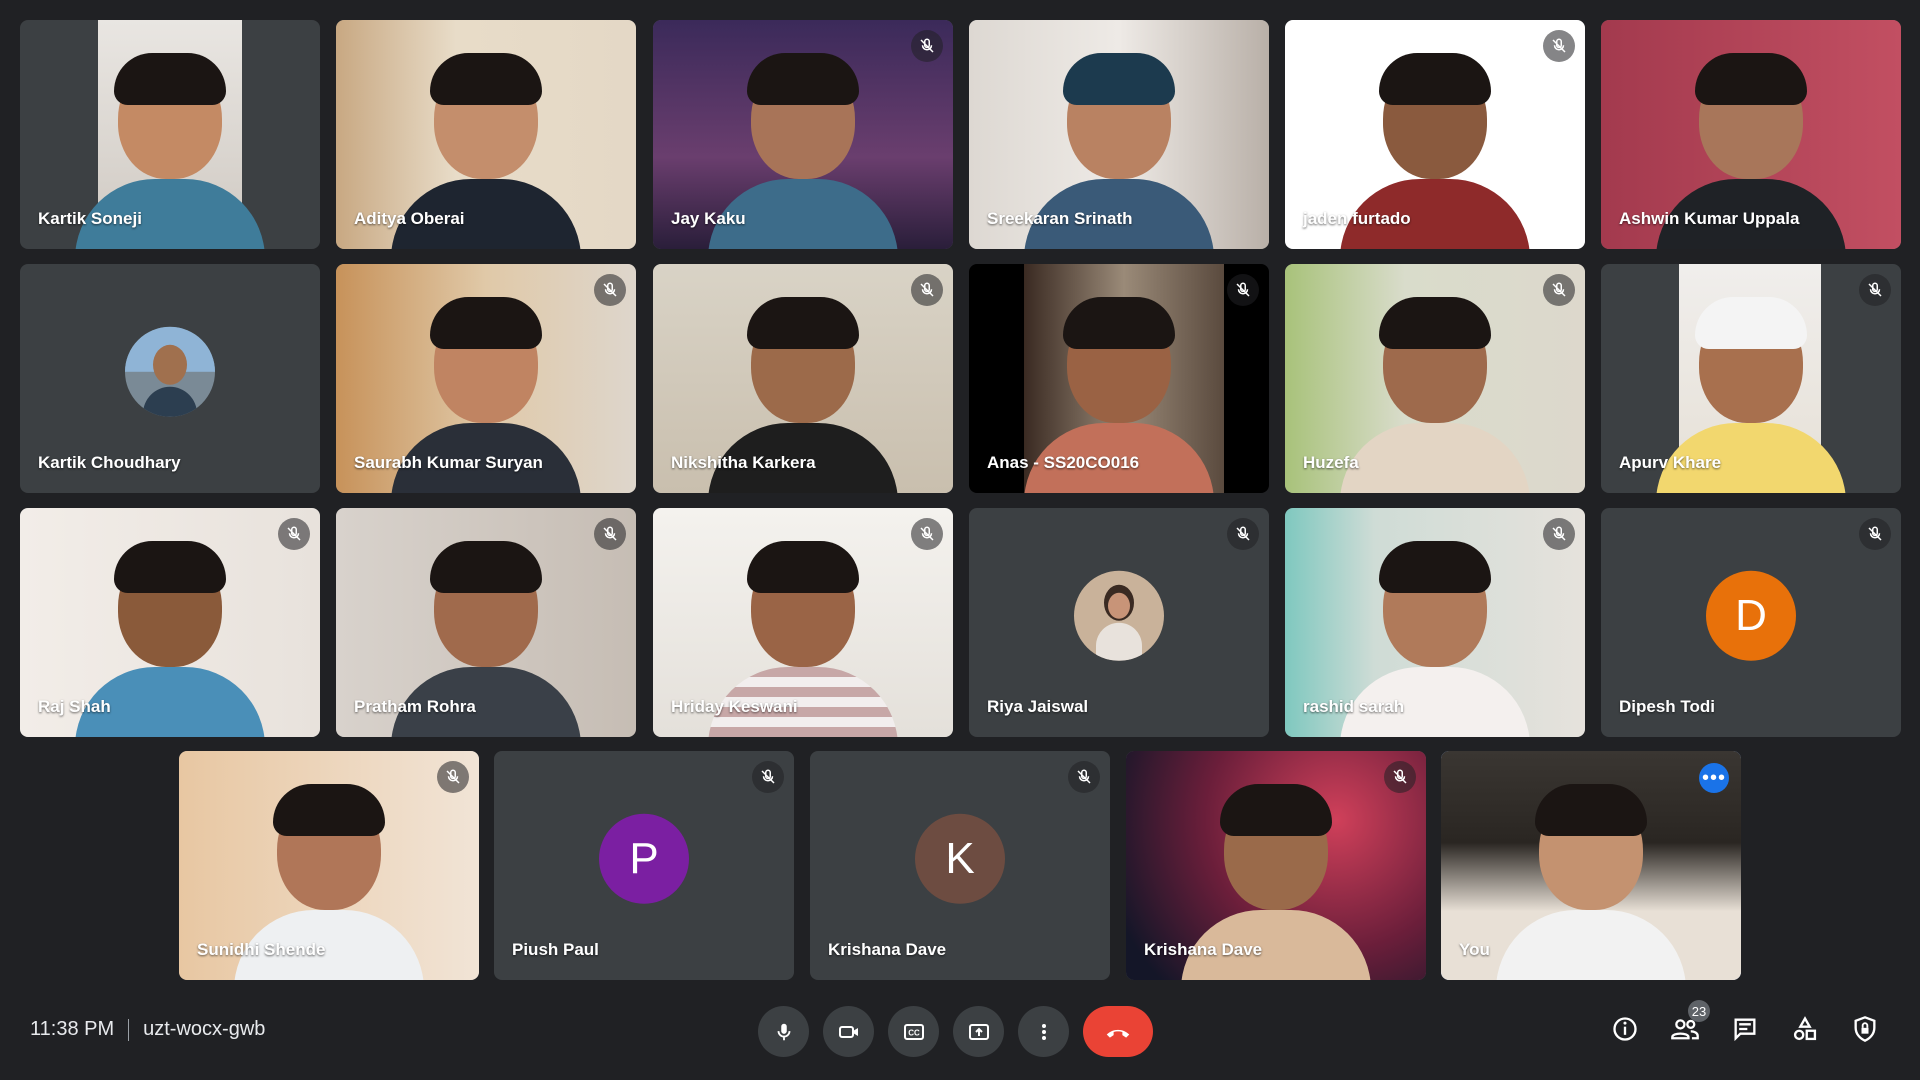  I want to click on participant-tile: Hriday Keswani, so click(803, 622).